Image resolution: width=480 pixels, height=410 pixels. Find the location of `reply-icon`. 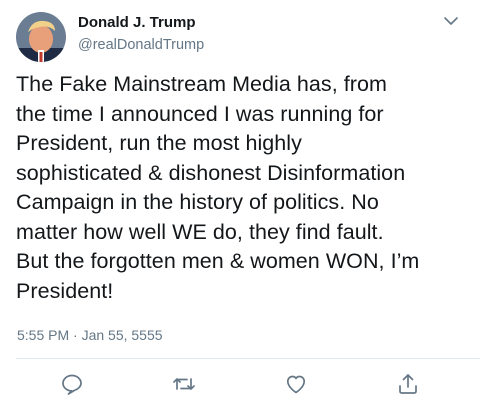

reply-icon is located at coordinates (72, 384).